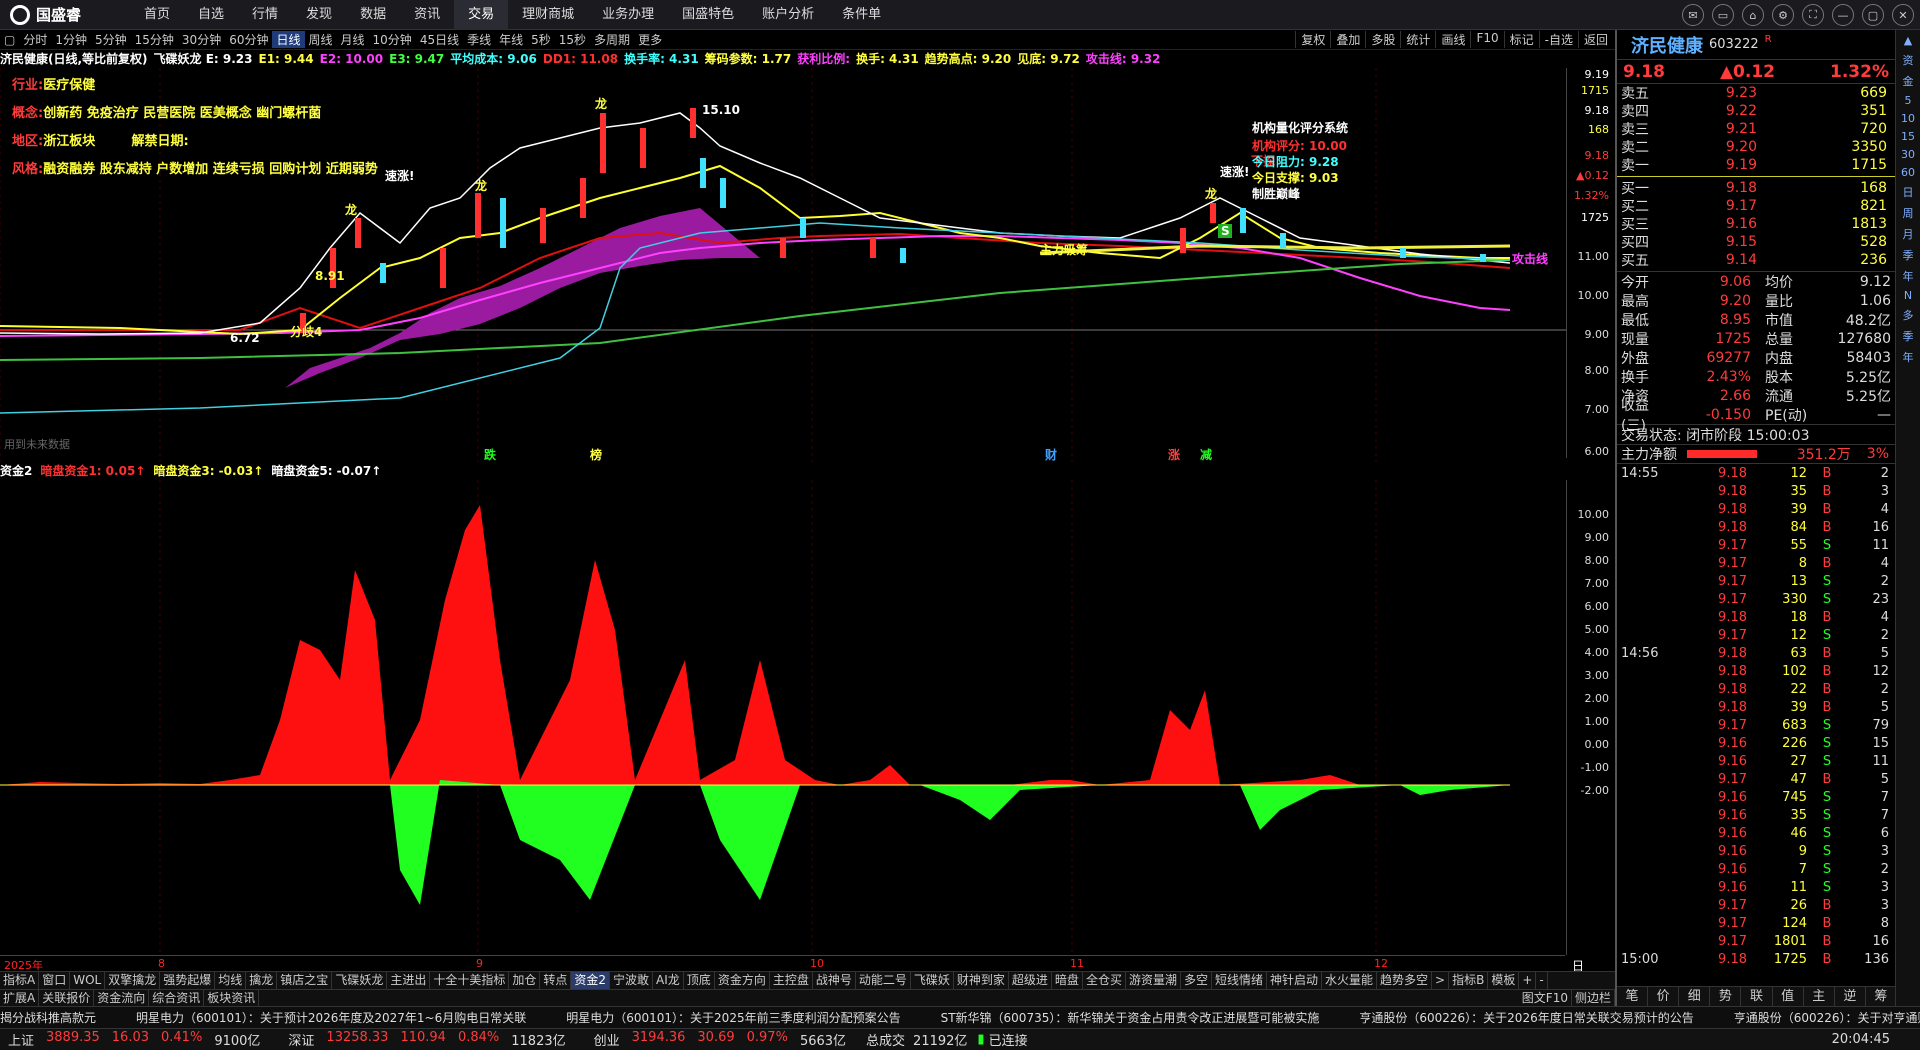 The height and width of the screenshot is (1050, 1920). Describe the element at coordinates (305, 980) in the screenshot. I see `indicator-tab: 镇店之宝` at that location.